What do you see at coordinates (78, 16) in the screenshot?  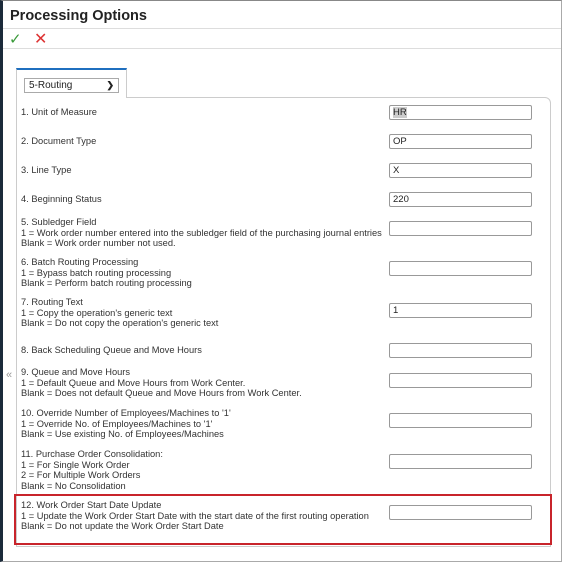 I see `window-title: Processing Options` at bounding box center [78, 16].